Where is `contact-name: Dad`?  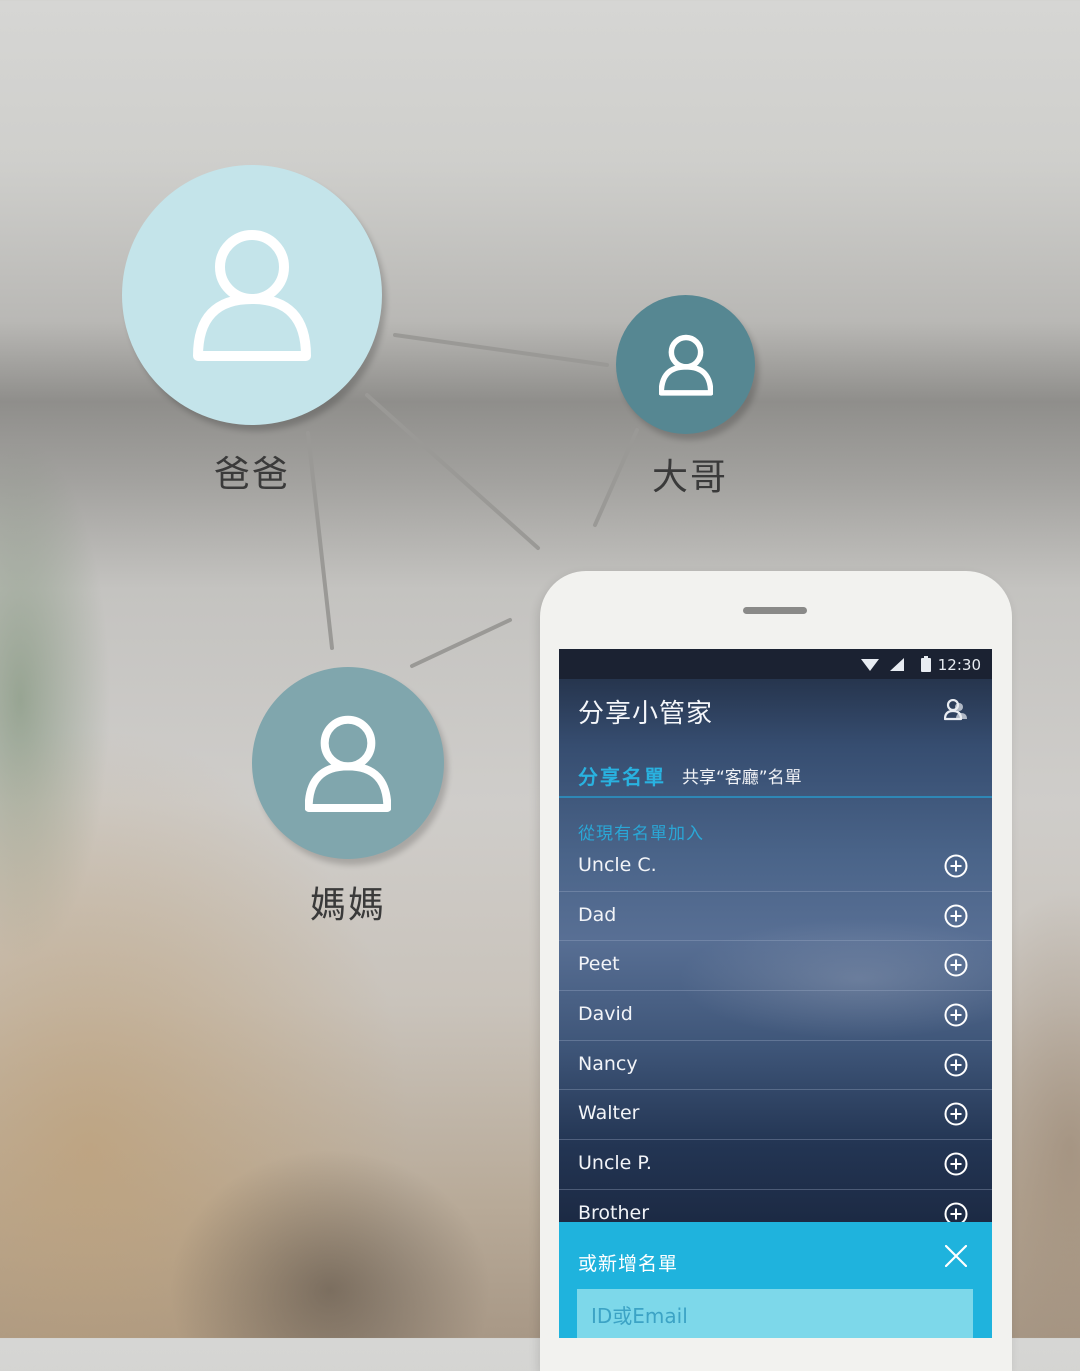 contact-name: Dad is located at coordinates (597, 914).